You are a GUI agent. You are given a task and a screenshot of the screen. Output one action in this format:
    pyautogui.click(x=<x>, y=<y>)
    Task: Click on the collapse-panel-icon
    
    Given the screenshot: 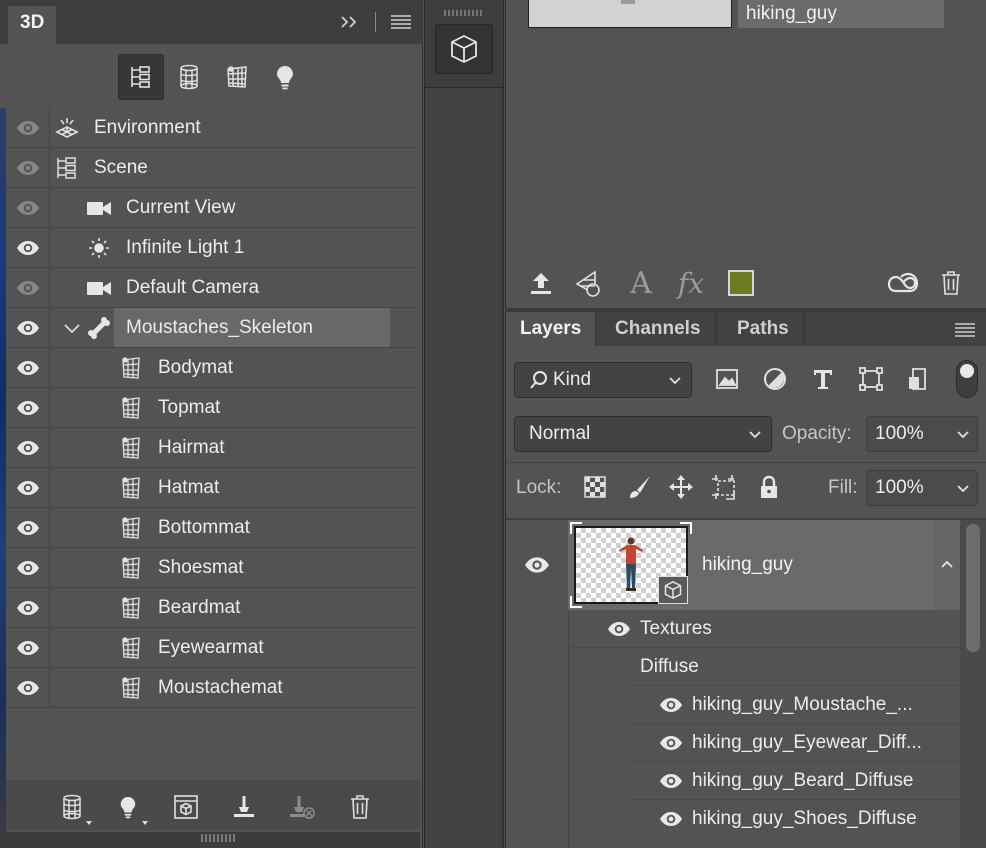 What is the action you would take?
    pyautogui.click(x=350, y=22)
    